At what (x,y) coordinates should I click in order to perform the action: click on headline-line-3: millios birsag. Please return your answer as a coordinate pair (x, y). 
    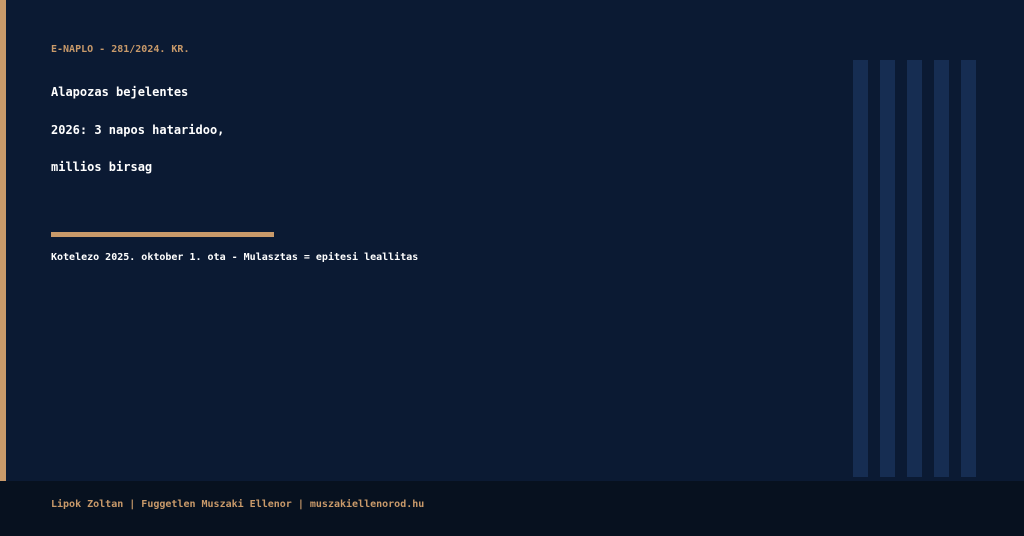
    Looking at the image, I should click on (102, 167).